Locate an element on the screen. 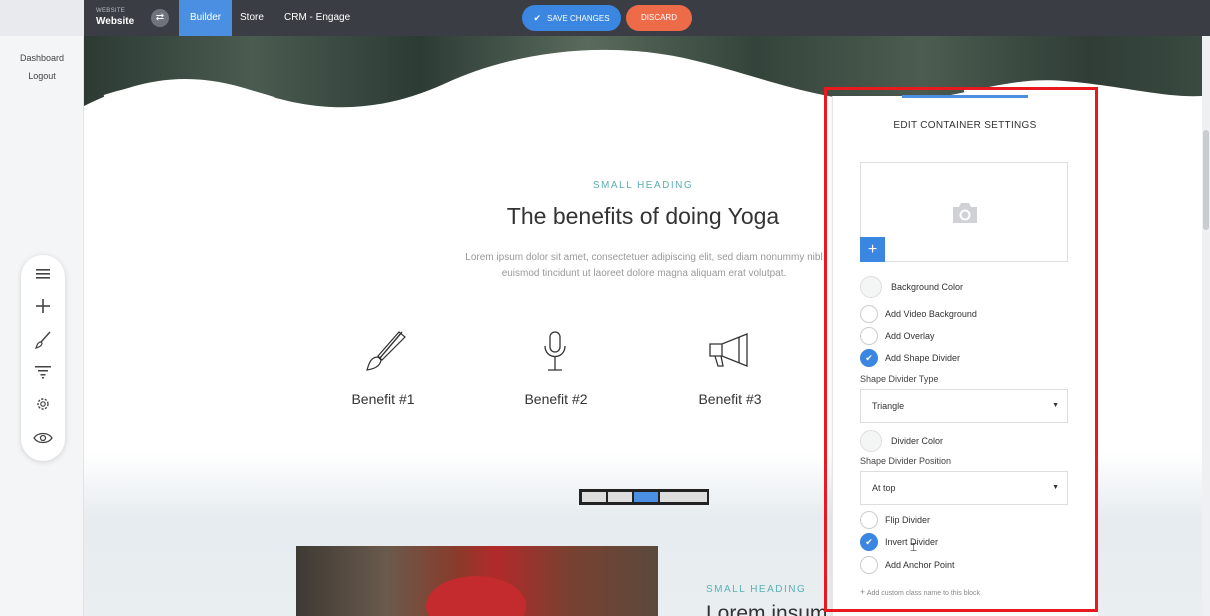 The height and width of the screenshot is (616, 1210). shape-divider-type-label: Shape Divider Type is located at coordinates (899, 379).